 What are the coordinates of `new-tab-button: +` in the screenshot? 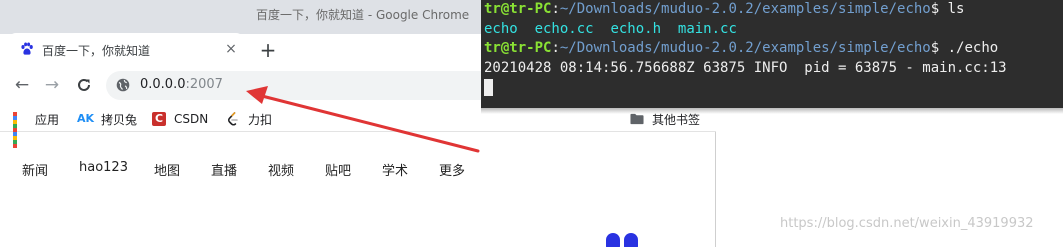 It's located at (268, 50).